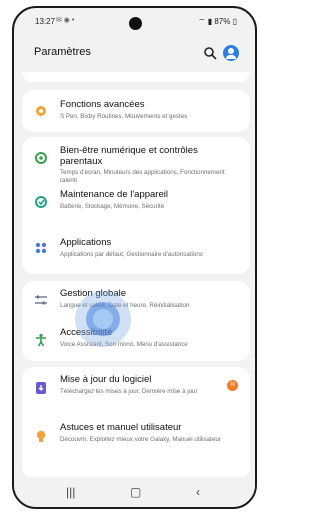  What do you see at coordinates (41, 158) in the screenshot?
I see `wellbeing-icon` at bounding box center [41, 158].